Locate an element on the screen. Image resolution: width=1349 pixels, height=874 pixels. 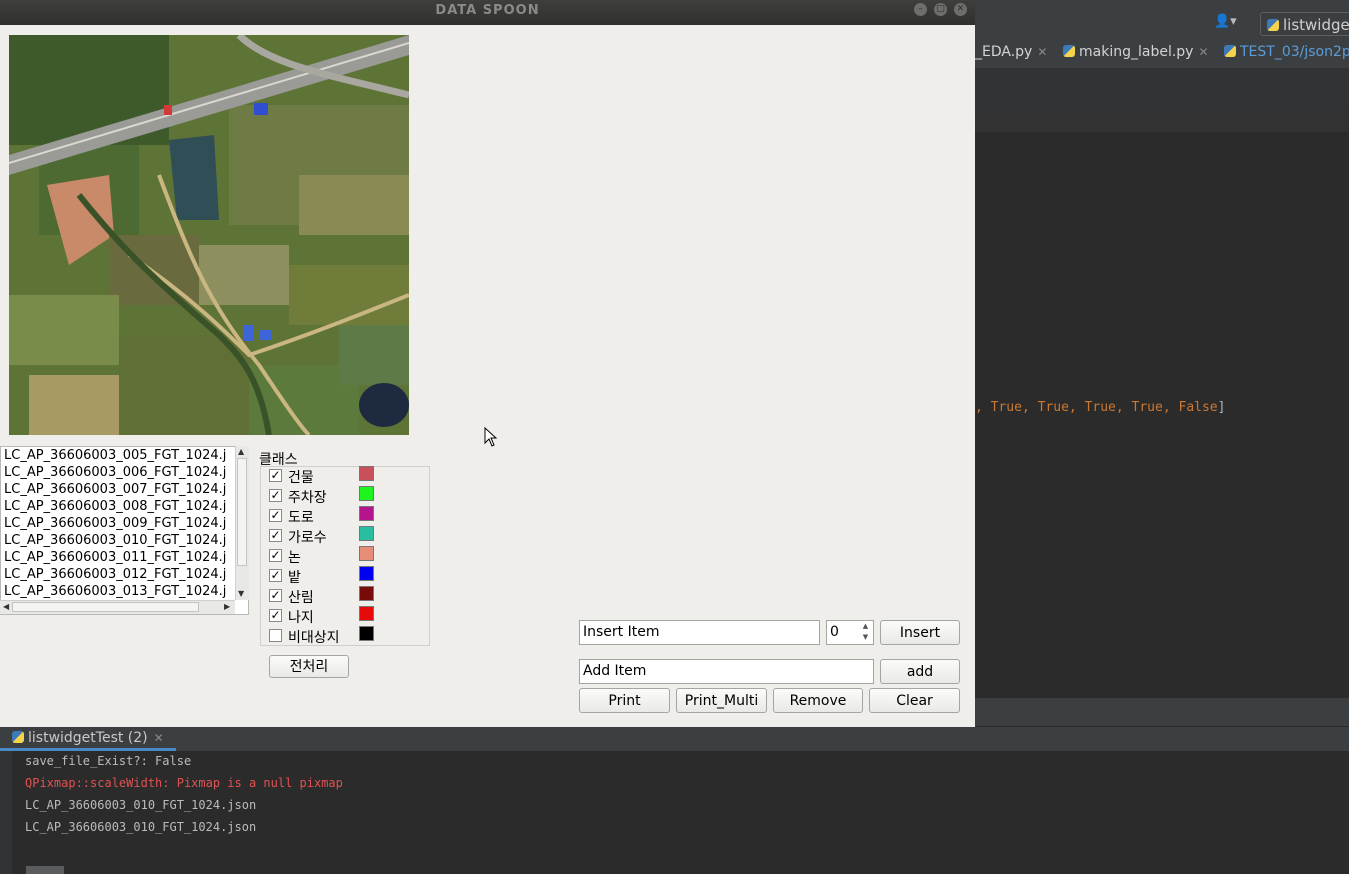
tab-label: making_label.py is located at coordinates (1136, 52).